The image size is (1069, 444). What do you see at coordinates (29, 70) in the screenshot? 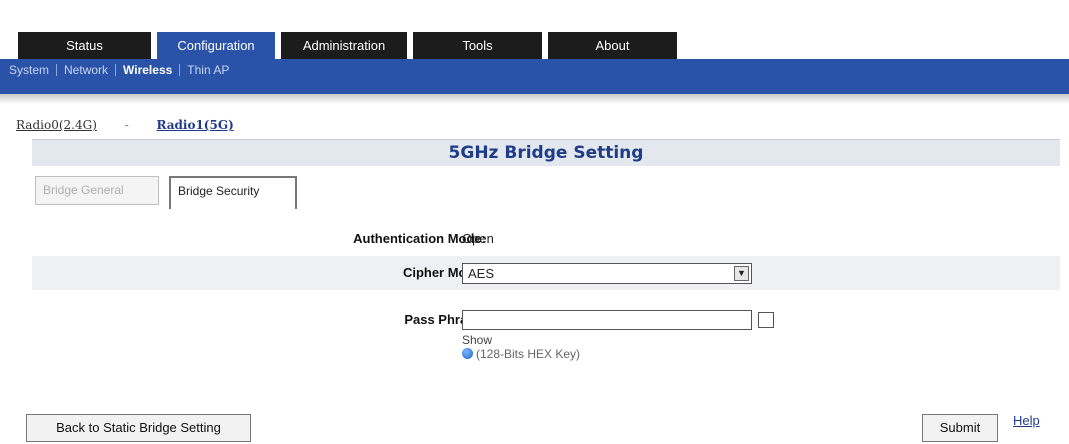
I see `subnav-item-system: System` at bounding box center [29, 70].